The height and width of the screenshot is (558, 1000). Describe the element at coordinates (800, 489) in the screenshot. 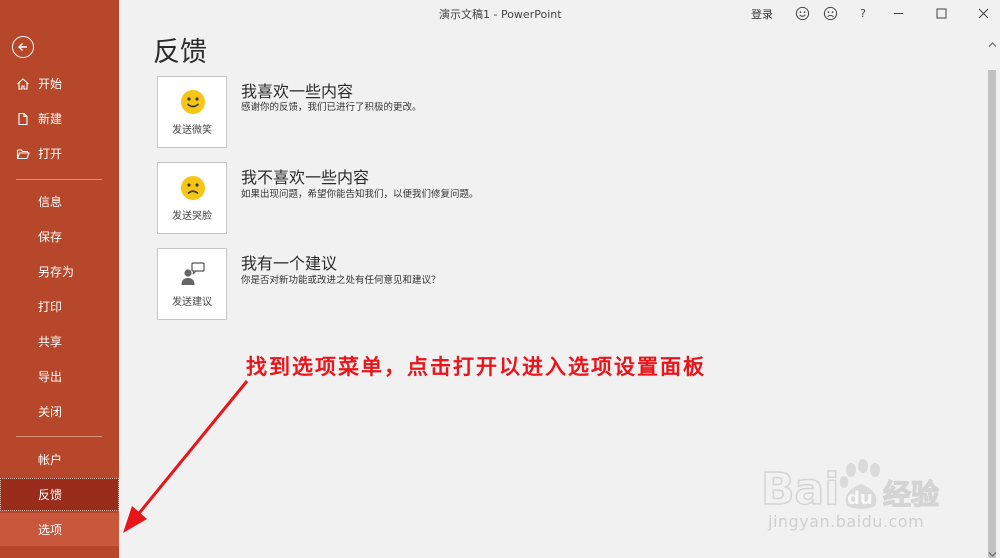

I see `svg-text: Bai` at that location.